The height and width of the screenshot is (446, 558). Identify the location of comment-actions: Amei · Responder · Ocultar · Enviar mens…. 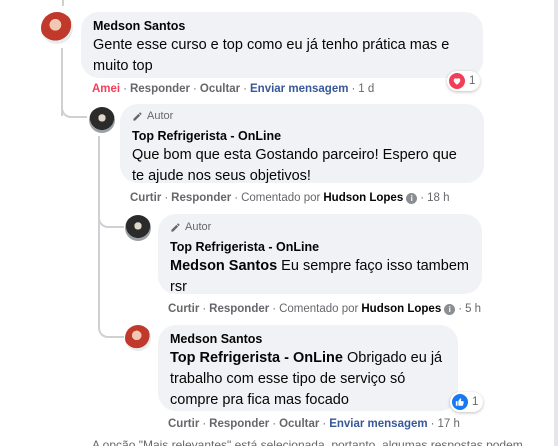
(233, 89).